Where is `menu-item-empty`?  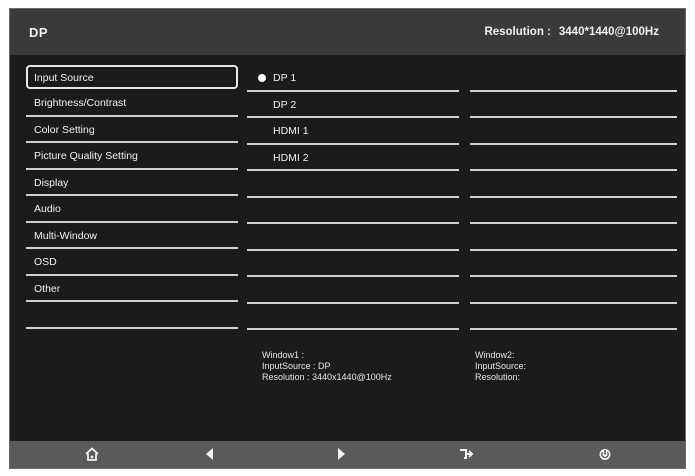
menu-item-empty is located at coordinates (132, 315).